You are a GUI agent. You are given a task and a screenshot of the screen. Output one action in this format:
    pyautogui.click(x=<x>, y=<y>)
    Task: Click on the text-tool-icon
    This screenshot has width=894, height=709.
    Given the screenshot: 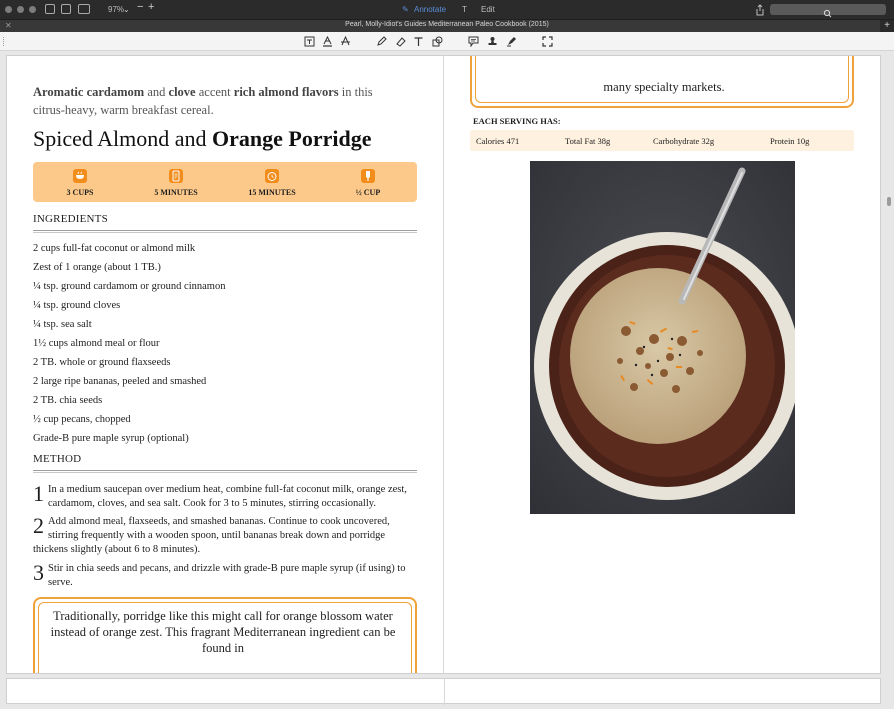 What is the action you would take?
    pyautogui.click(x=418, y=41)
    